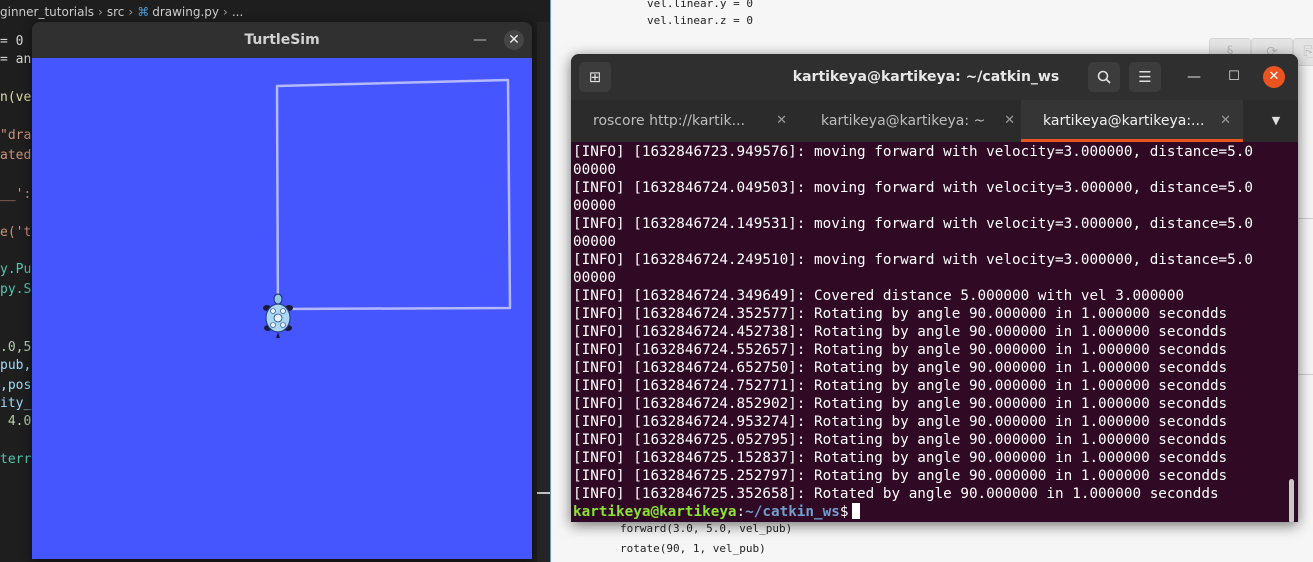  I want to click on new-tab-button: ⊞, so click(595, 77).